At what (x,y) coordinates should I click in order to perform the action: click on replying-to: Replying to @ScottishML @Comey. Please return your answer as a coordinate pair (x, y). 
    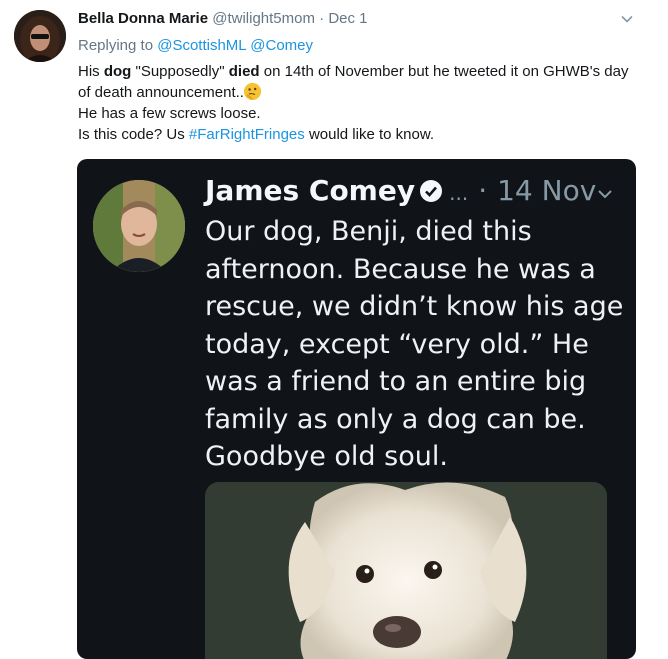
    Looking at the image, I should click on (195, 46).